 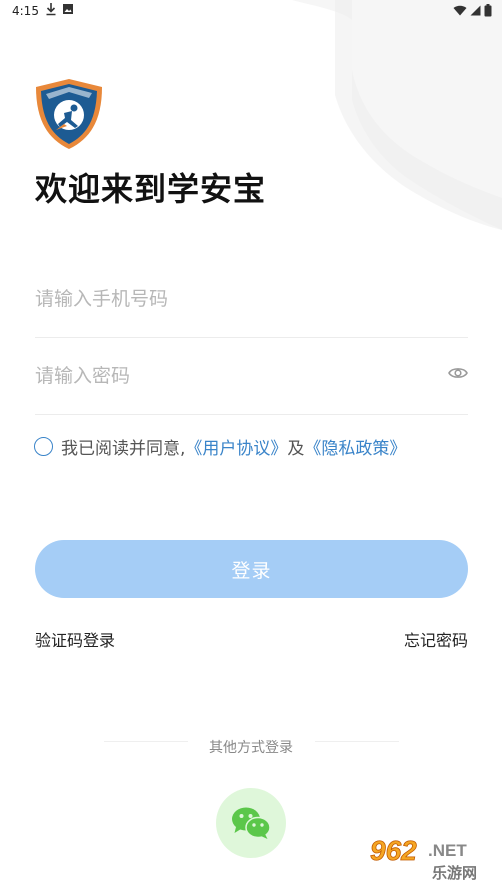 What do you see at coordinates (488, 10) in the screenshot?
I see `battery-icon` at bounding box center [488, 10].